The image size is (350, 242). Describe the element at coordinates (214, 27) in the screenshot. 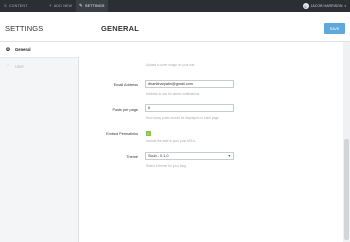

I see `main-header: GENERAL SAVE` at that location.